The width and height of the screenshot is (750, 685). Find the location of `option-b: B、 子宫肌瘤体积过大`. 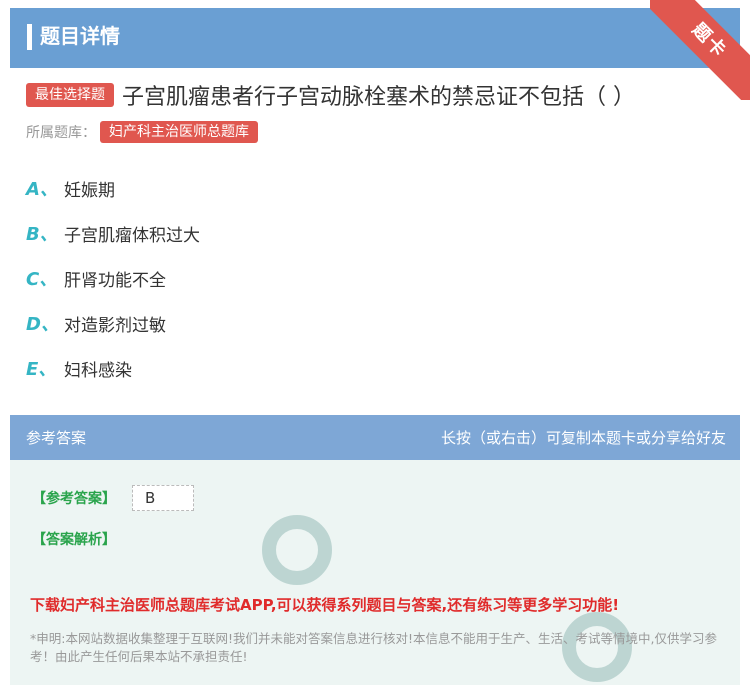

option-b: B、 子宫肌瘤体积过大 is located at coordinates (113, 233).